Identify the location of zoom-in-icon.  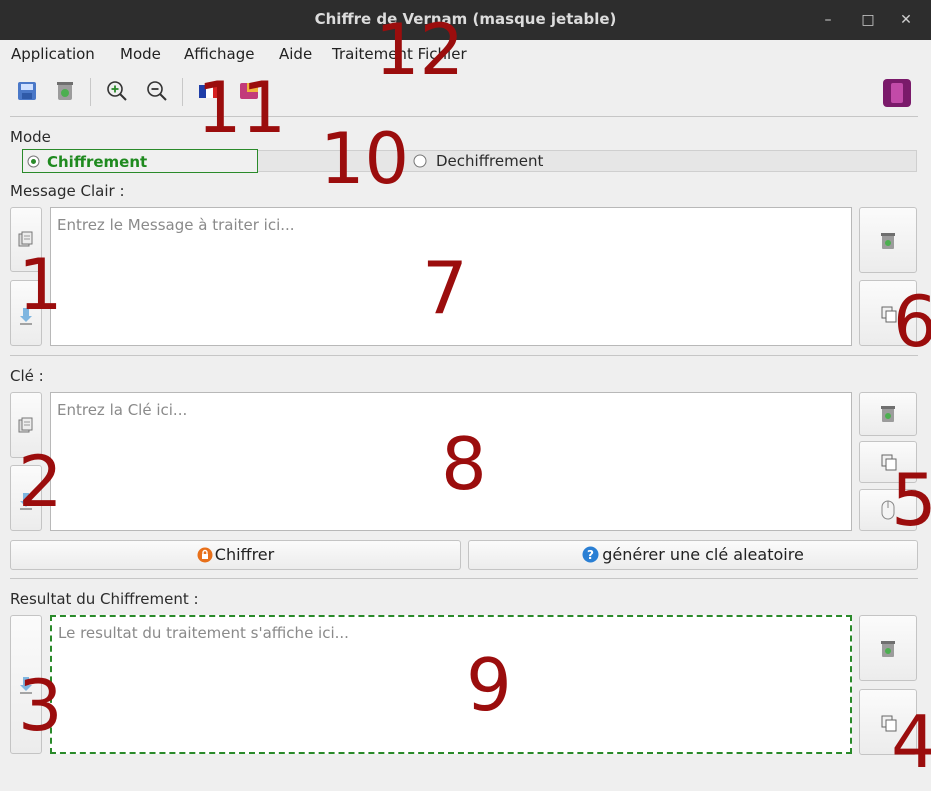
(117, 91).